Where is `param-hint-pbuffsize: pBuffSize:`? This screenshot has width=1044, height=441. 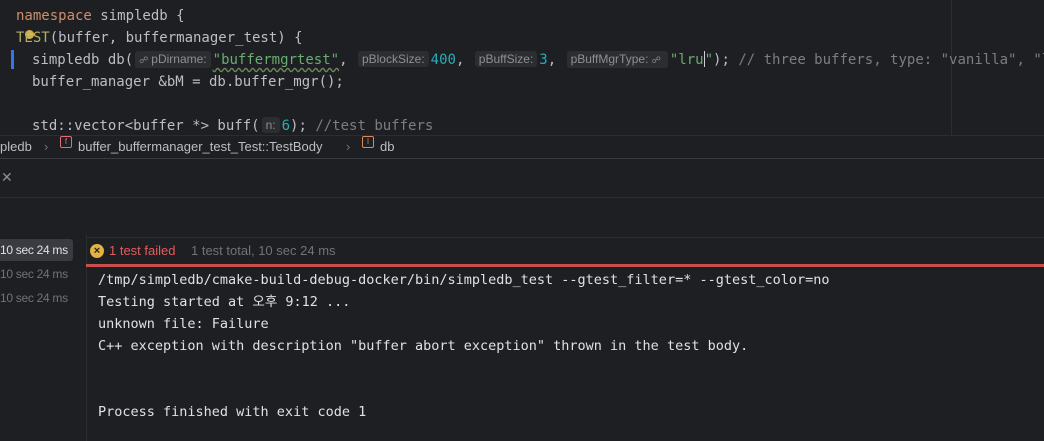 param-hint-pbuffsize: pBuffSize: is located at coordinates (506, 59).